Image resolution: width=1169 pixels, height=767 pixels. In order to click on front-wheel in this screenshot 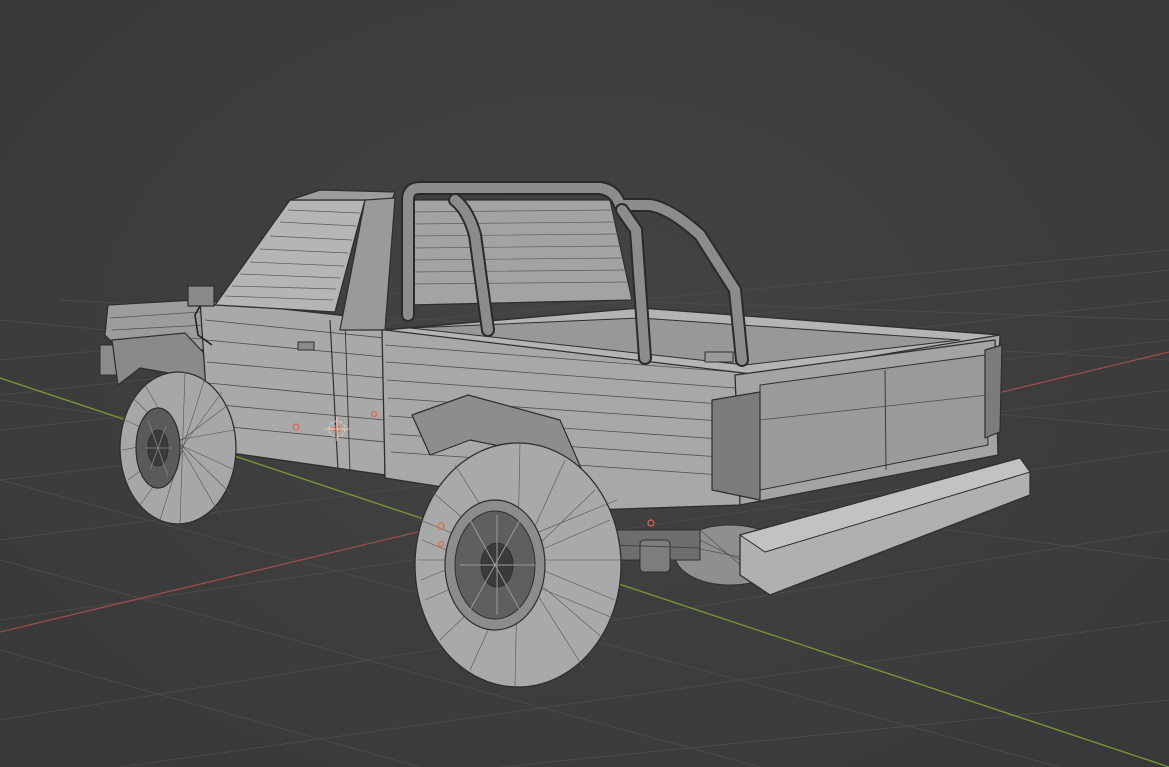, I will do `click(178, 448)`.